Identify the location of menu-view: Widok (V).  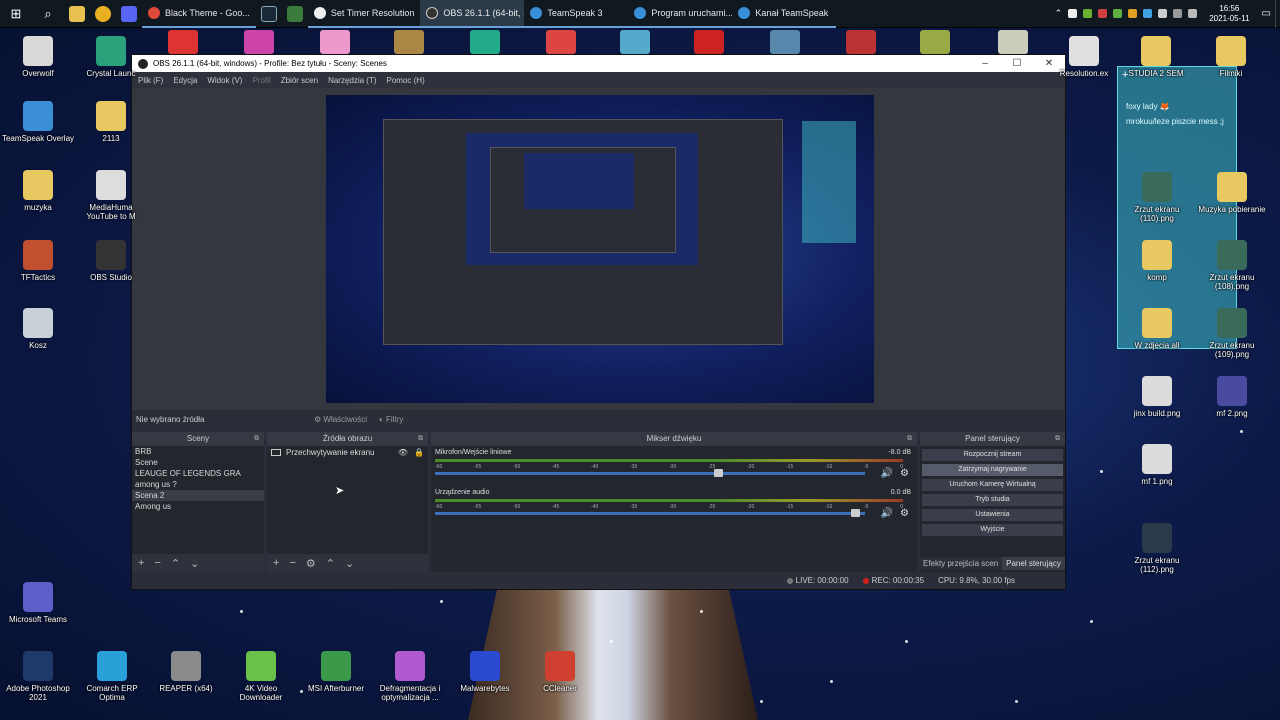
(224, 80).